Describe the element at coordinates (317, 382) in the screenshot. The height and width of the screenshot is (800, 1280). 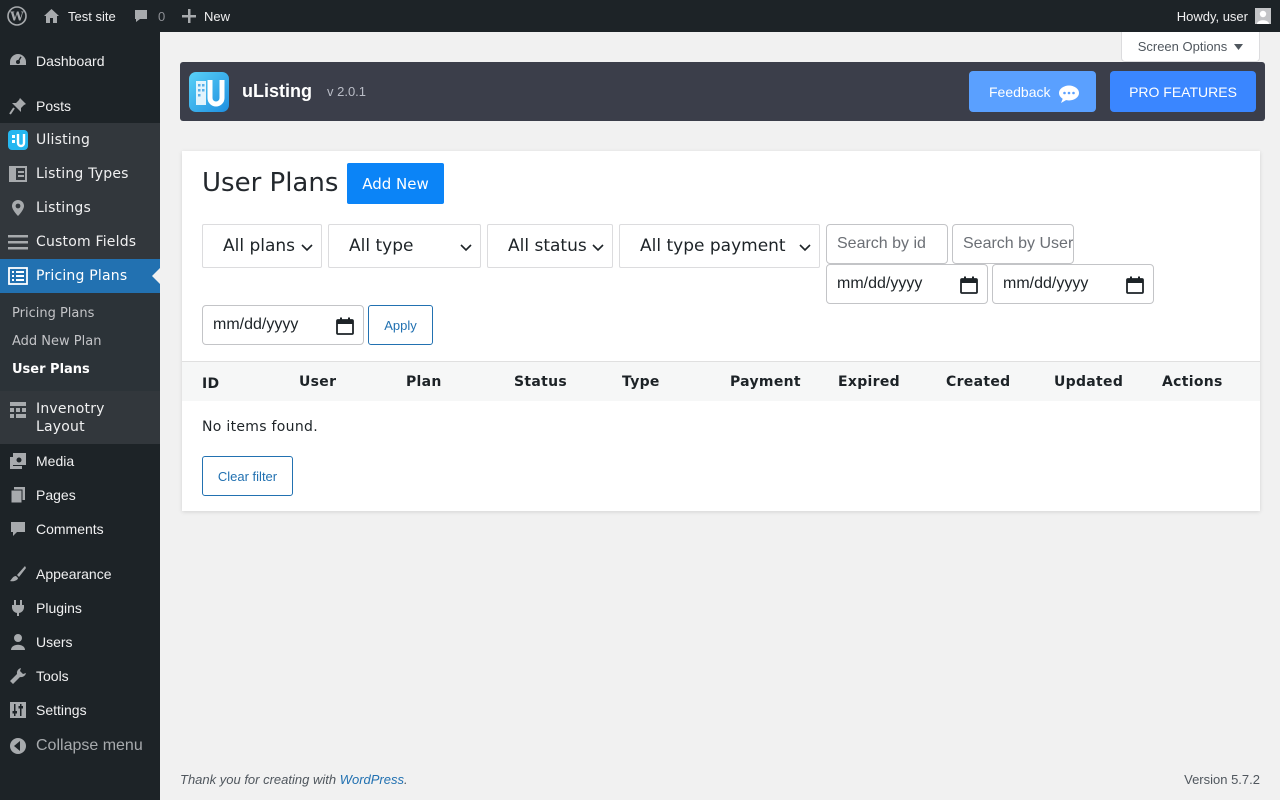
I see `column-user: User` at that location.